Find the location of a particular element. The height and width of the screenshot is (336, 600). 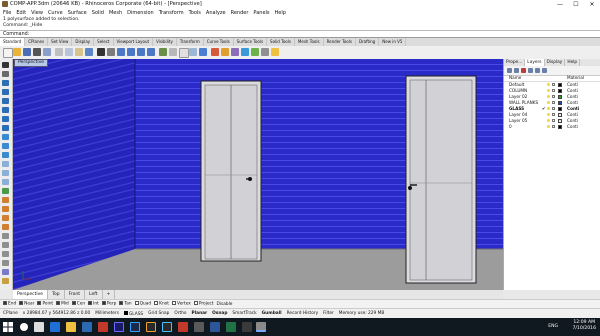

zoom-extents-icon is located at coordinates (141, 52).